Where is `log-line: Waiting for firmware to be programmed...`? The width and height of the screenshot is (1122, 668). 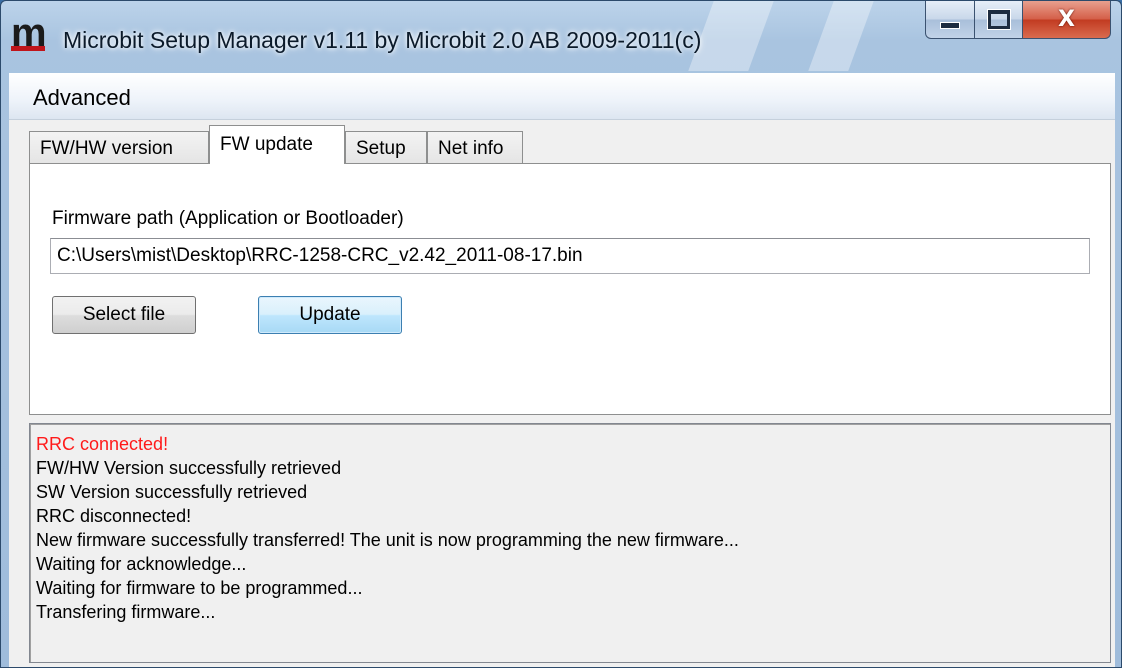 log-line: Waiting for firmware to be programmed... is located at coordinates (199, 588).